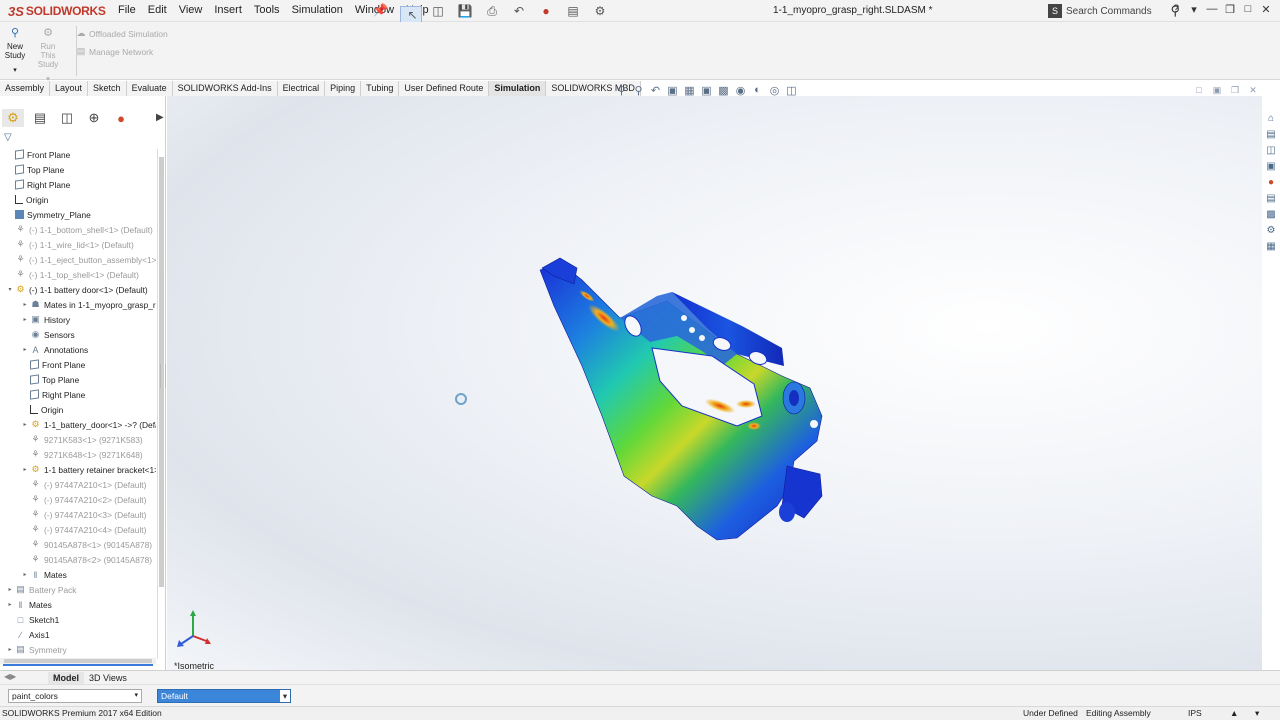 This screenshot has height=720, width=1280. Describe the element at coordinates (1109, 11) in the screenshot. I see `search-input: Search Commands` at that location.